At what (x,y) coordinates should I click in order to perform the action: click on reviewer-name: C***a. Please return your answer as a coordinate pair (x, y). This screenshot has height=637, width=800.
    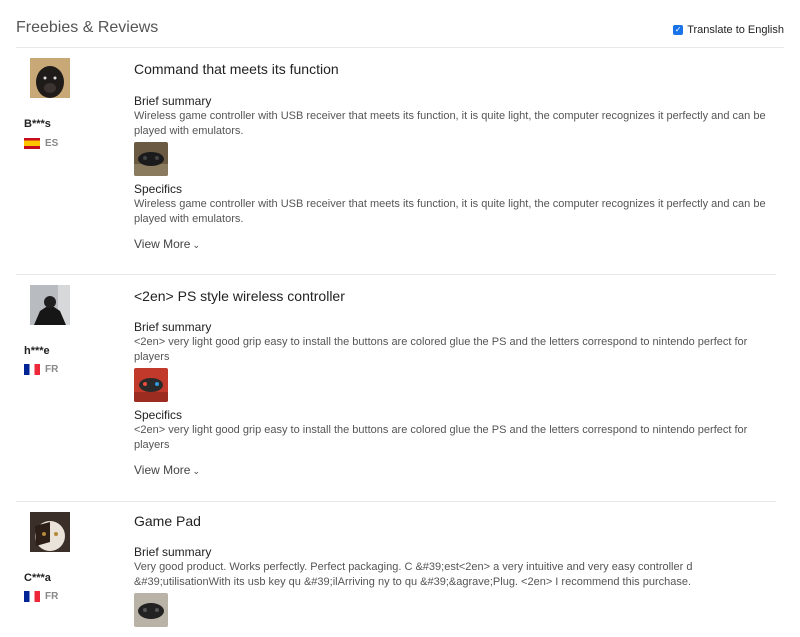
    Looking at the image, I should click on (37, 578).